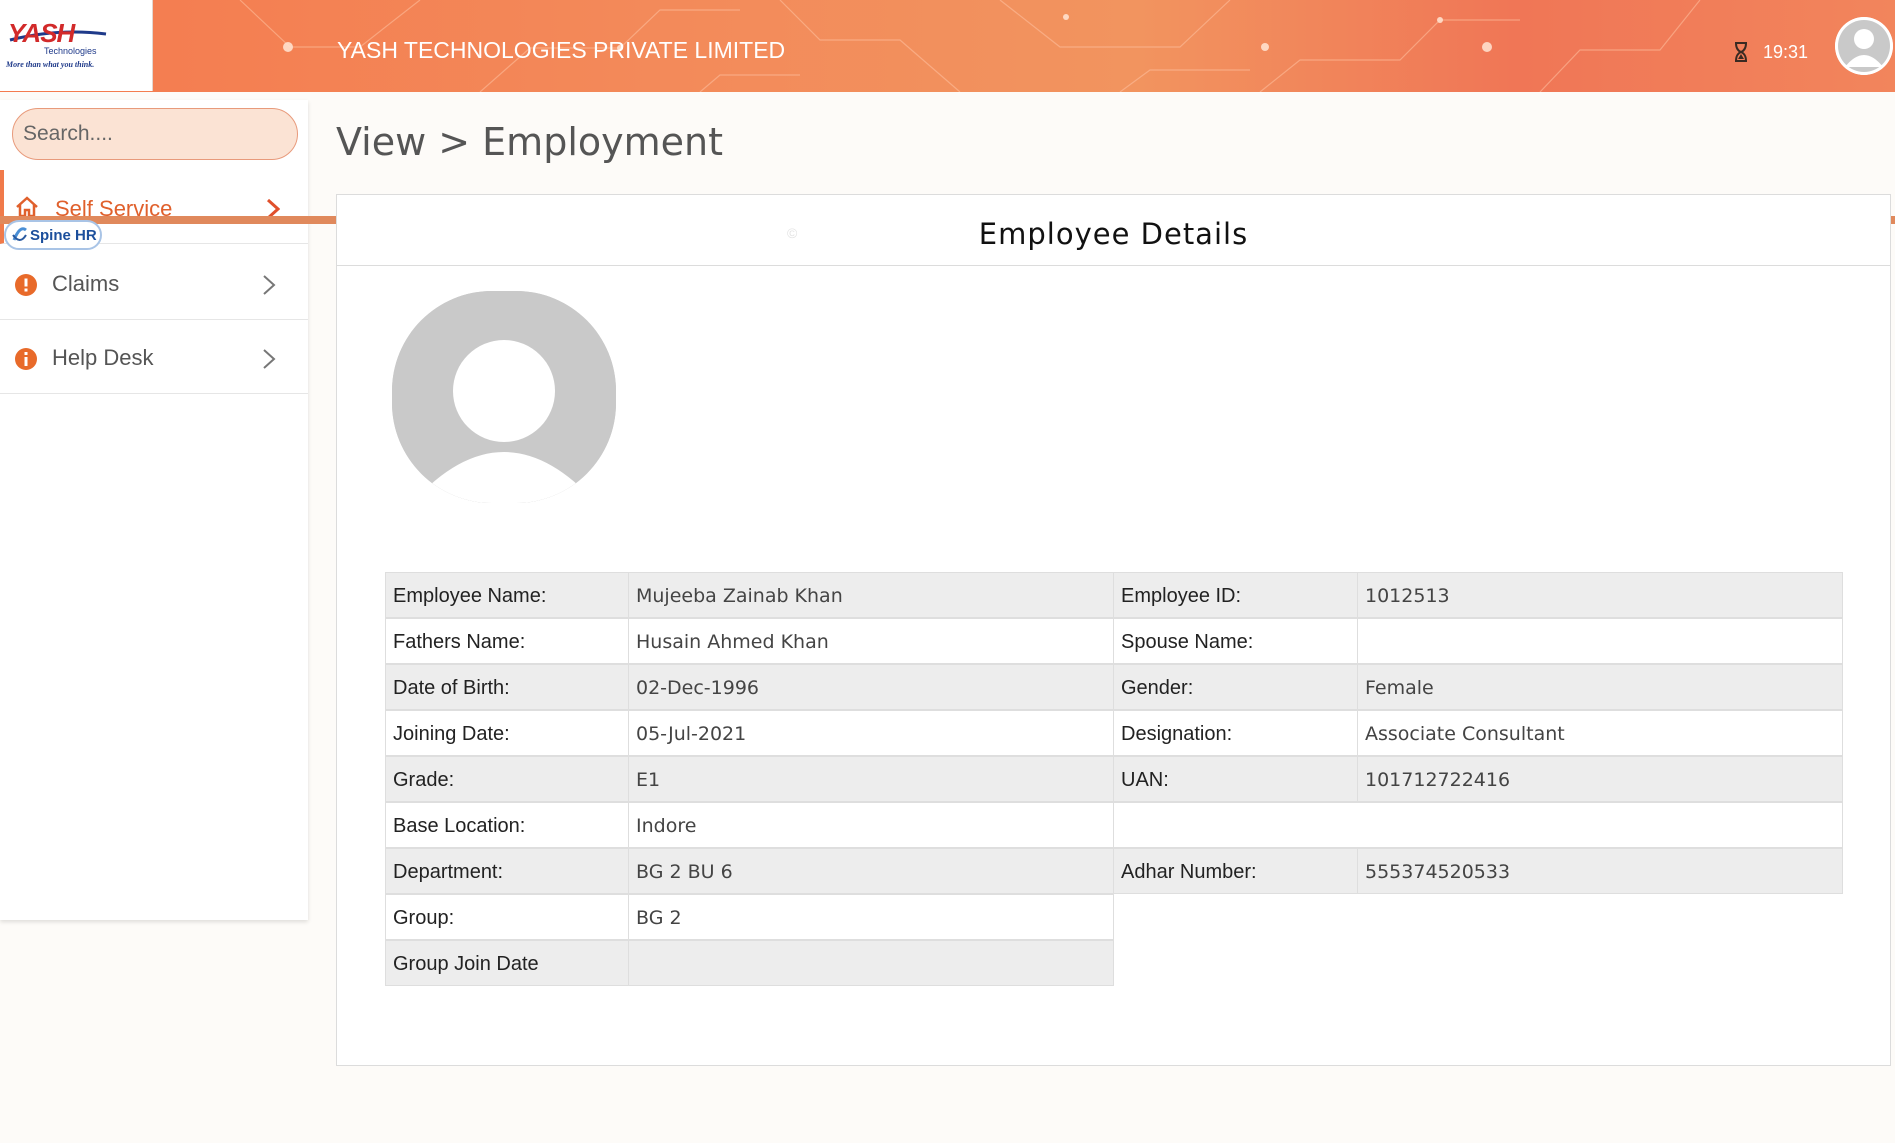 Image resolution: width=1895 pixels, height=1143 pixels. Describe the element at coordinates (1600, 641) in the screenshot. I see `field-value-spouse-name` at that location.